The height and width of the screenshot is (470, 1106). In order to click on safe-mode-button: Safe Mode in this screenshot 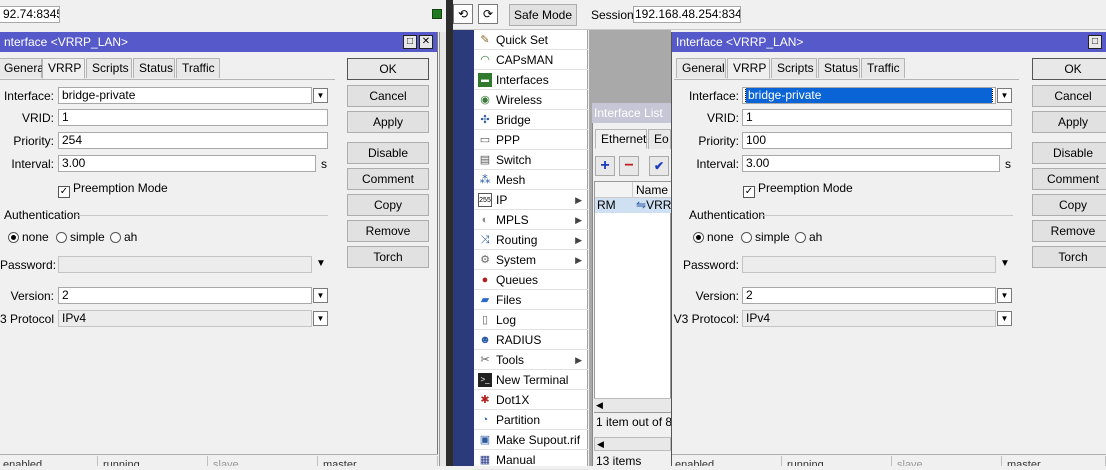, I will do `click(543, 15)`.